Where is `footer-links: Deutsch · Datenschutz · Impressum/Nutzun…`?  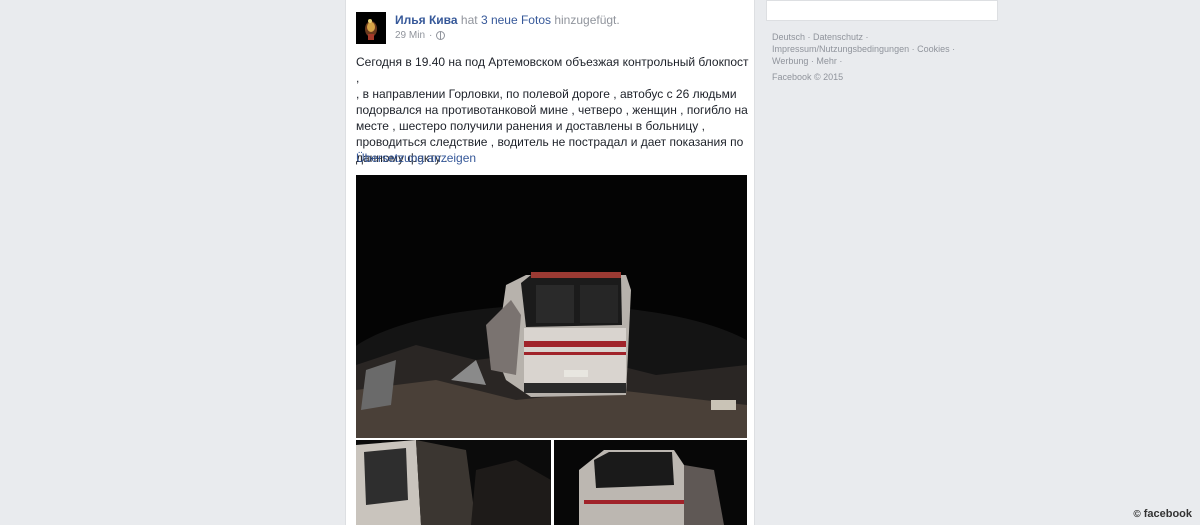 footer-links: Deutsch · Datenschutz · Impressum/Nutzun… is located at coordinates (887, 57).